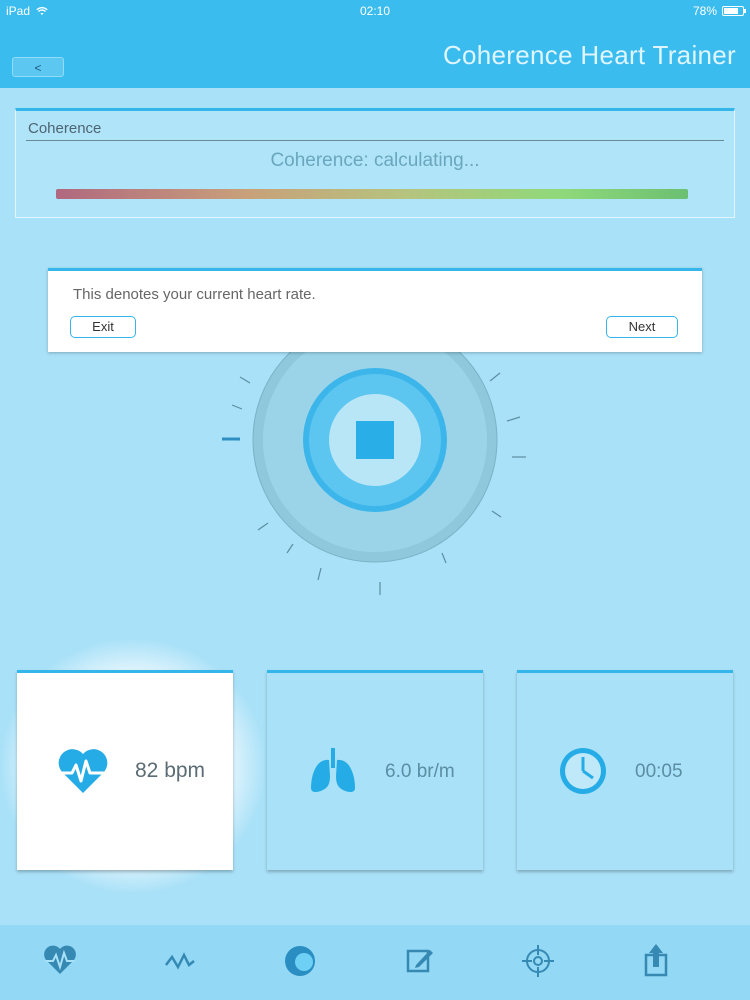  Describe the element at coordinates (719, 11) in the screenshot. I see `battery-status: 78%` at that location.